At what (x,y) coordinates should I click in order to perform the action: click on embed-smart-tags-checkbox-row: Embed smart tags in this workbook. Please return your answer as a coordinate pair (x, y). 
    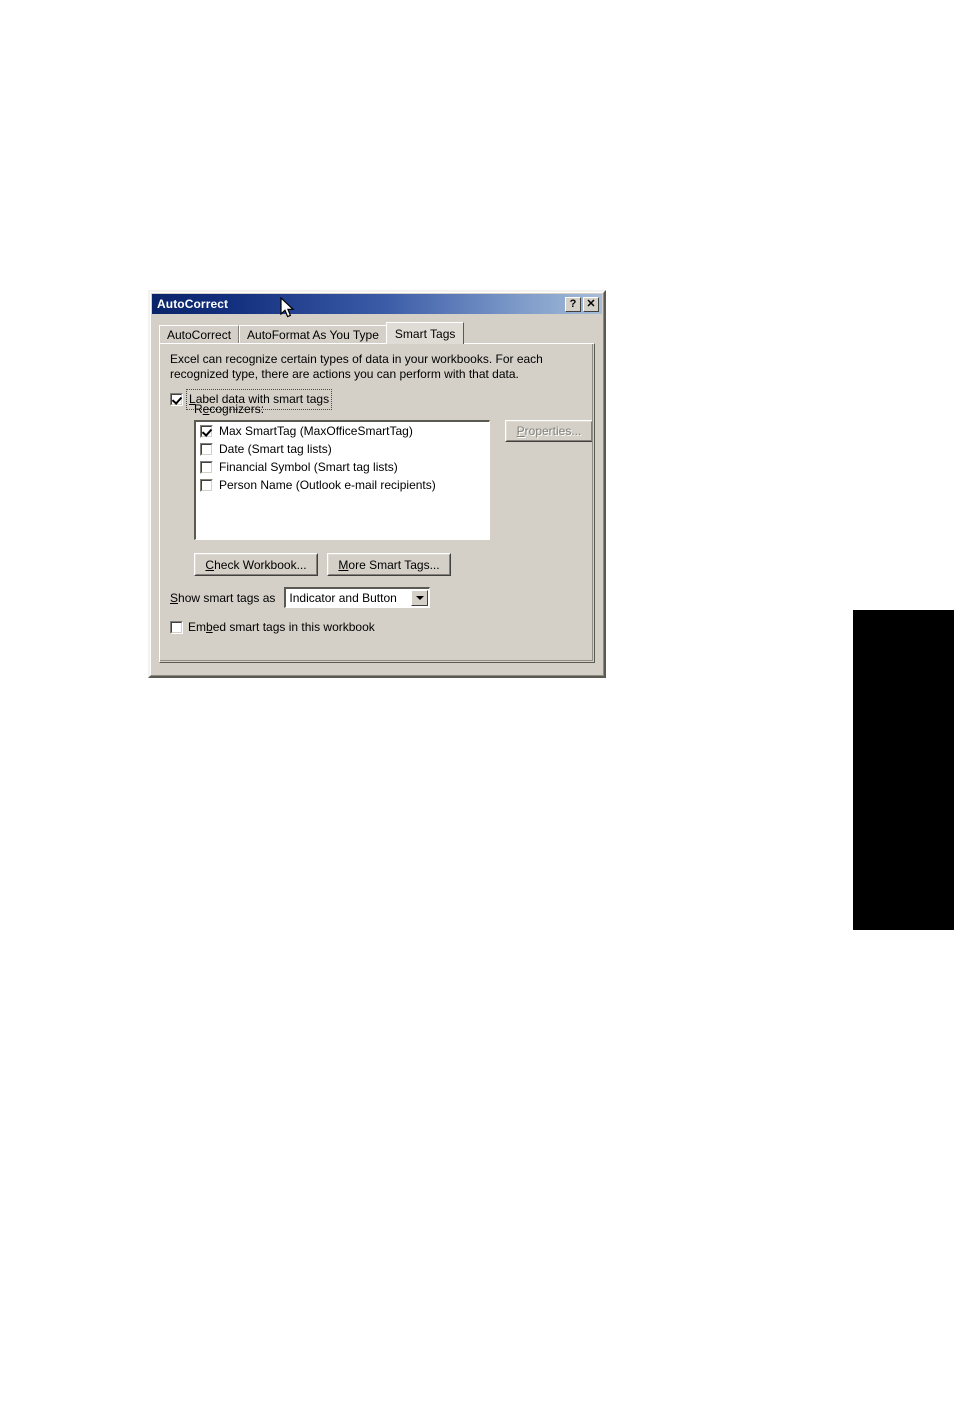
    Looking at the image, I should click on (272, 627).